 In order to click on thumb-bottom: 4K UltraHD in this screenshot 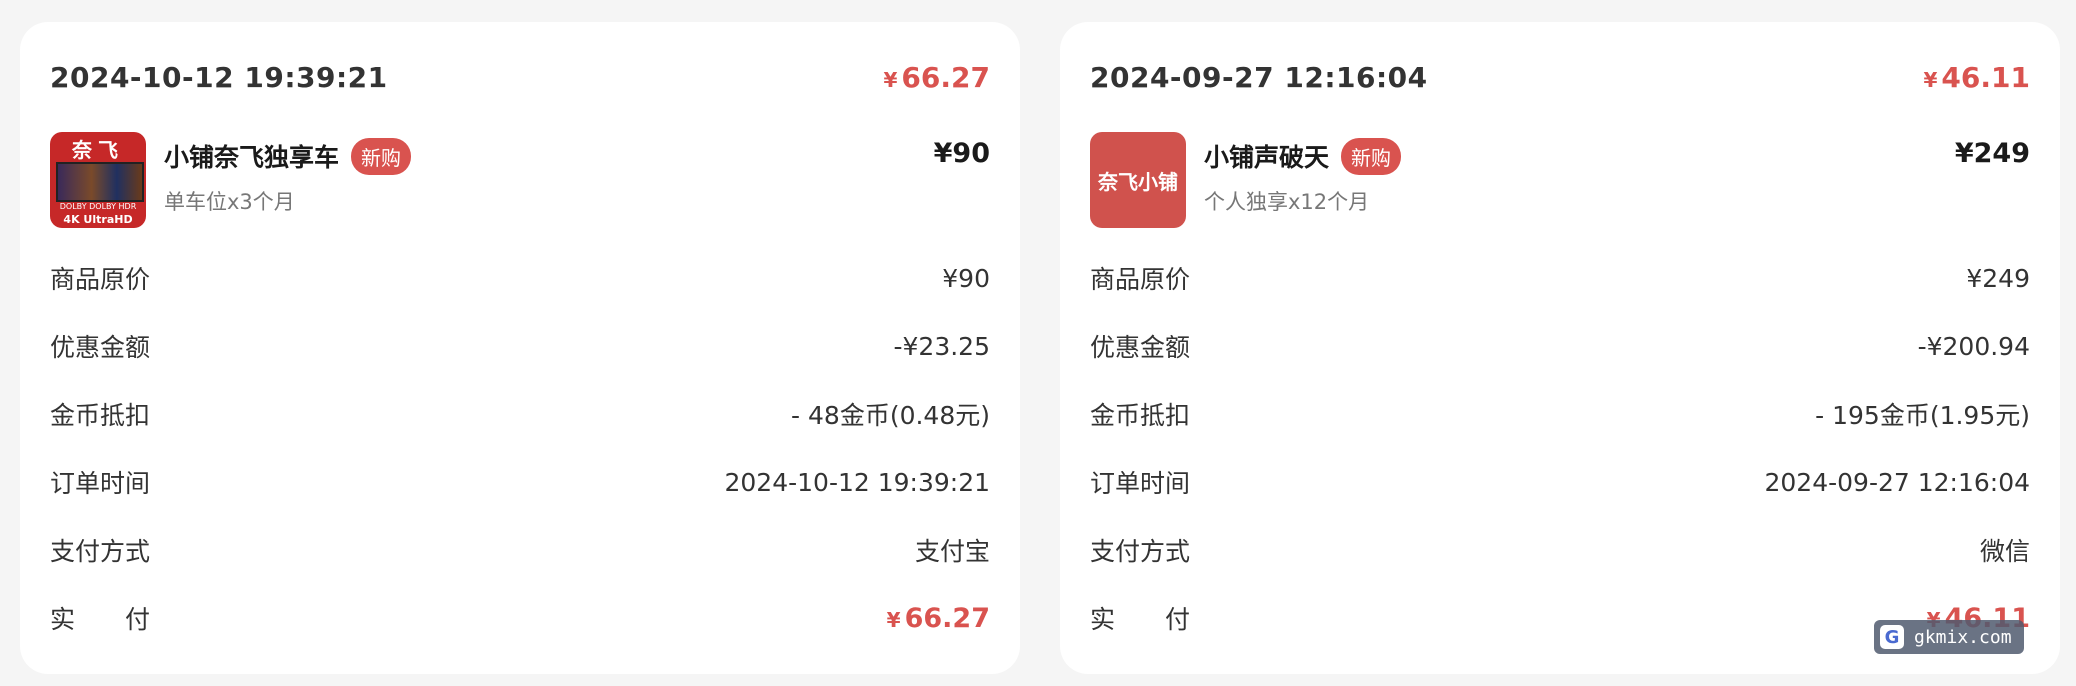, I will do `click(98, 219)`.